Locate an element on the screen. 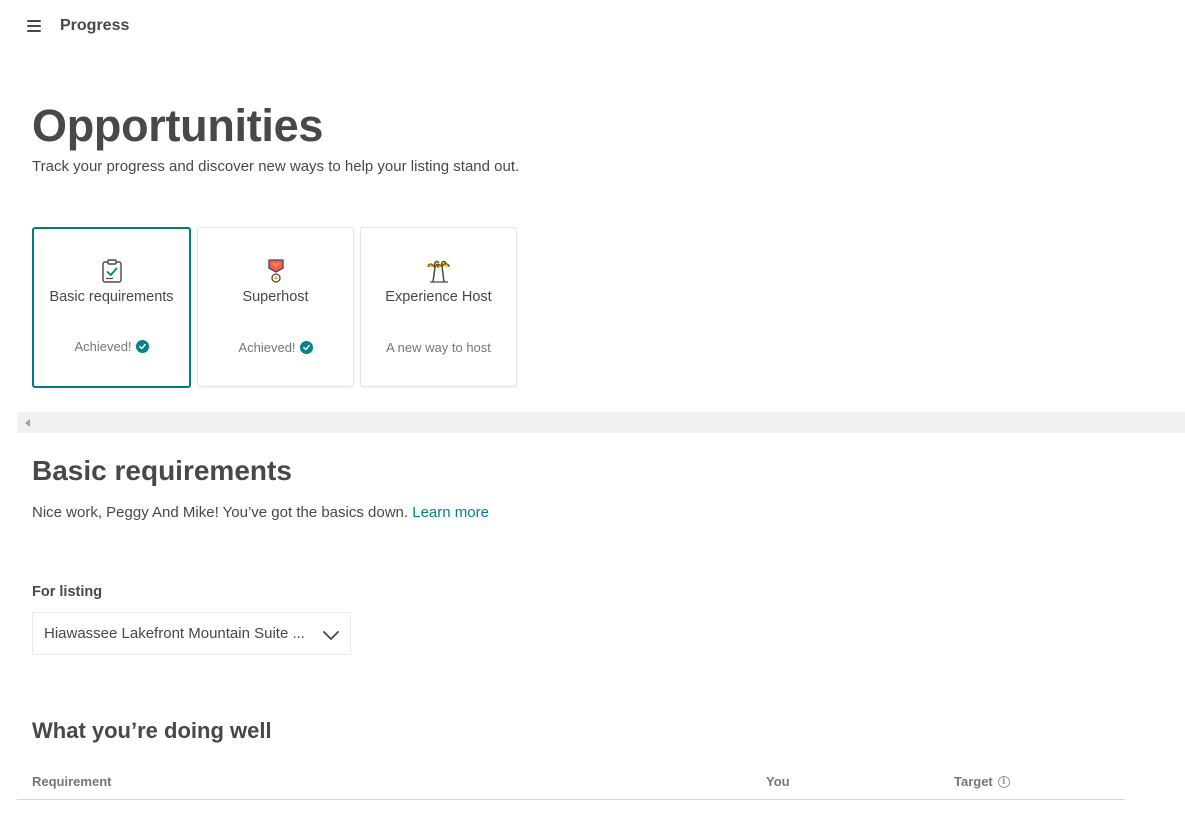 This screenshot has height=814, width=1185. top-bar: Progress is located at coordinates (78, 26).